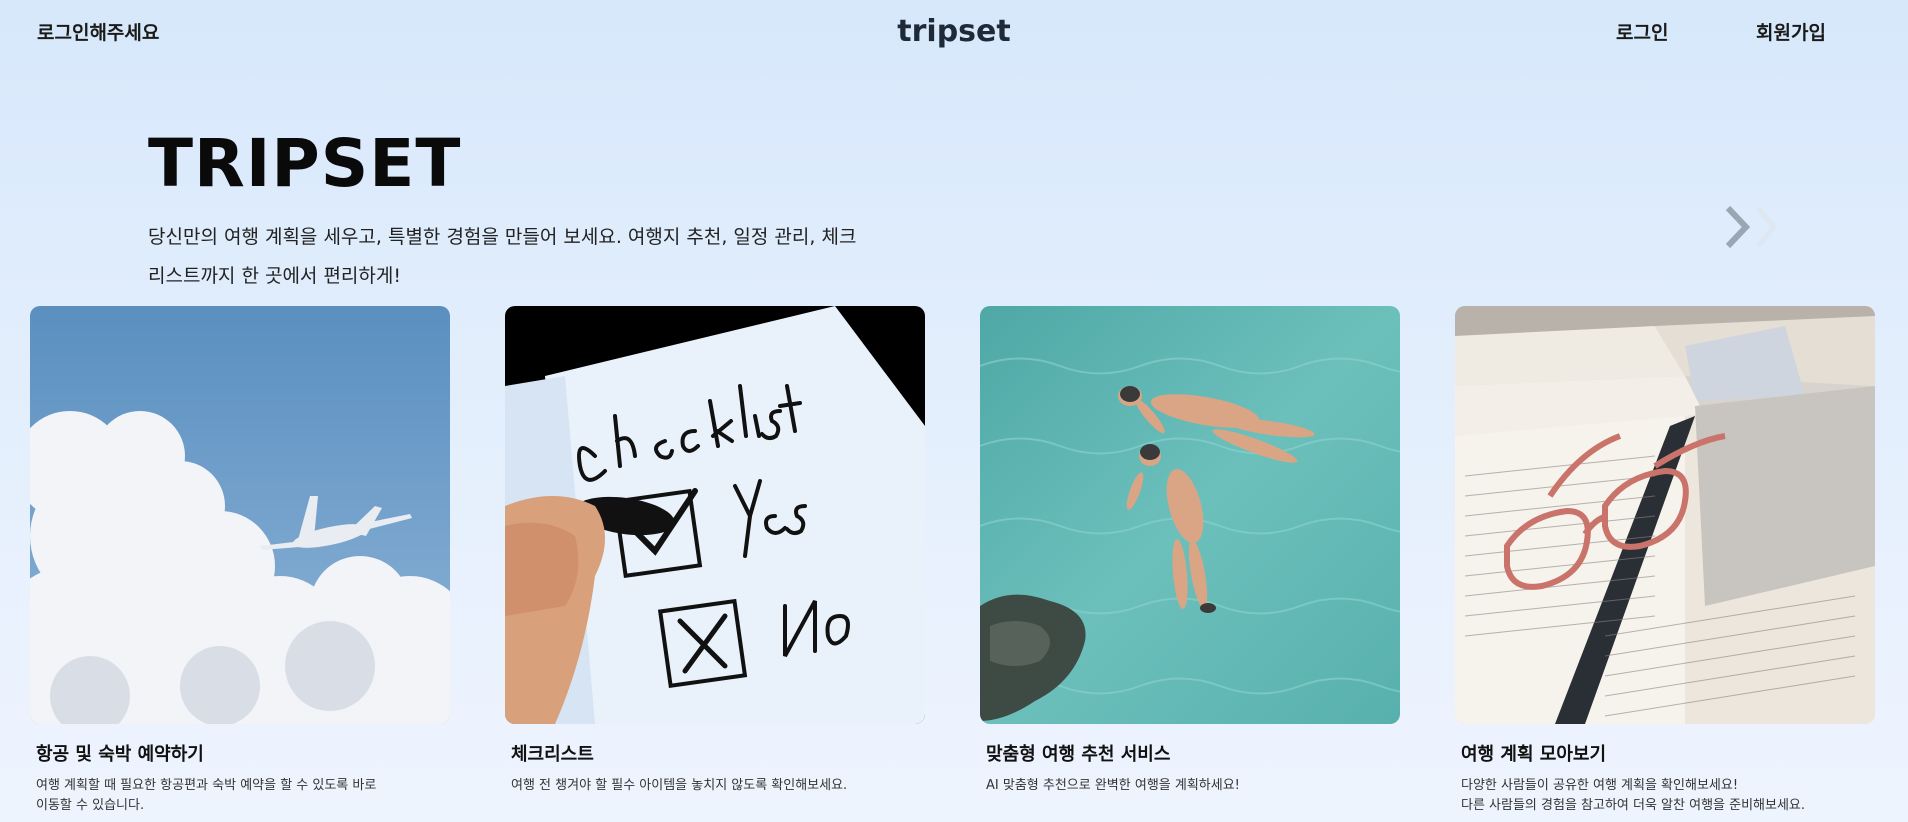 This screenshot has width=1908, height=822. I want to click on airplane-sky-image, so click(240, 515).